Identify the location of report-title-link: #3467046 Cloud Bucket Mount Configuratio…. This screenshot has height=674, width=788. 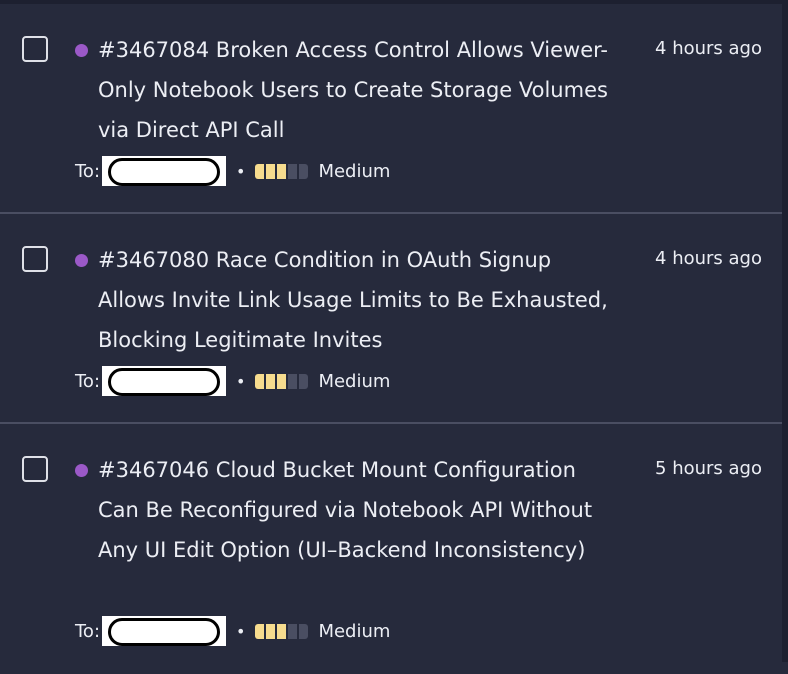
(360, 510).